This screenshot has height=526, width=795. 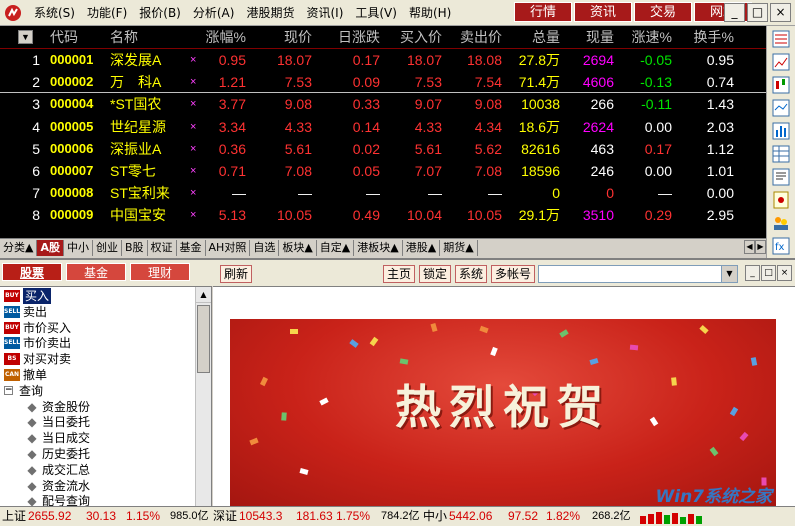 What do you see at coordinates (598, 82) in the screenshot?
I see `current-volume: 4606` at bounding box center [598, 82].